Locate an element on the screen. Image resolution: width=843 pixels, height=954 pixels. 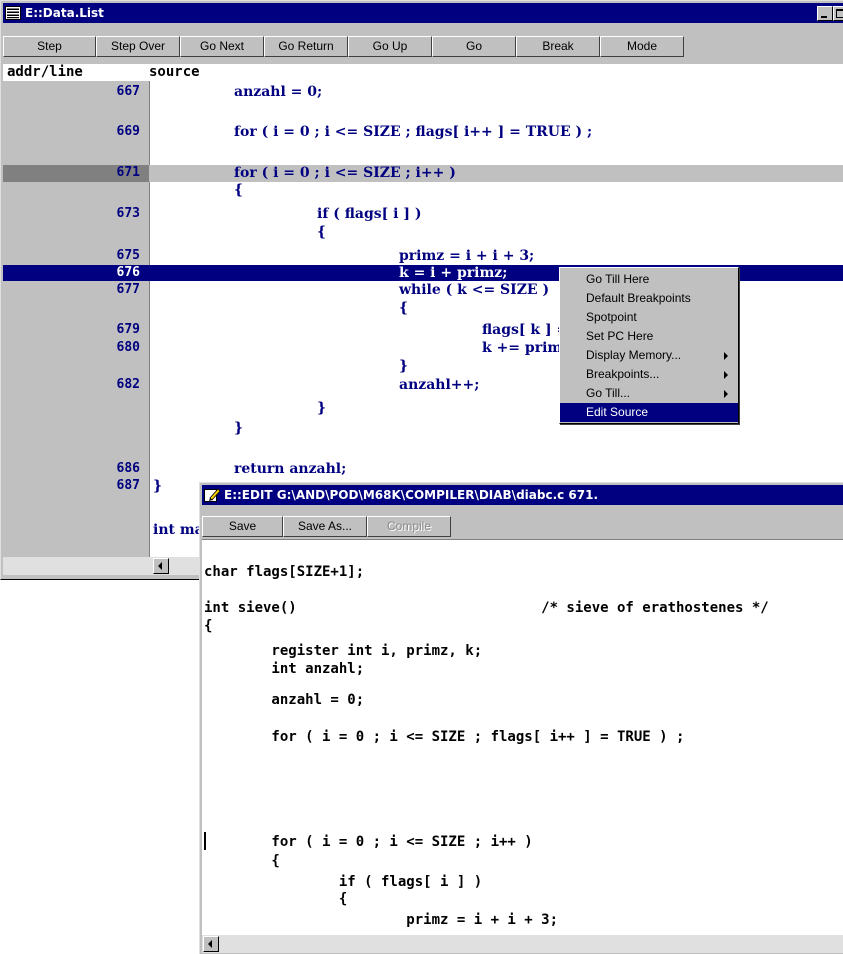
source-row-675: 675 primz = i + i + 3; is located at coordinates (423, 256).